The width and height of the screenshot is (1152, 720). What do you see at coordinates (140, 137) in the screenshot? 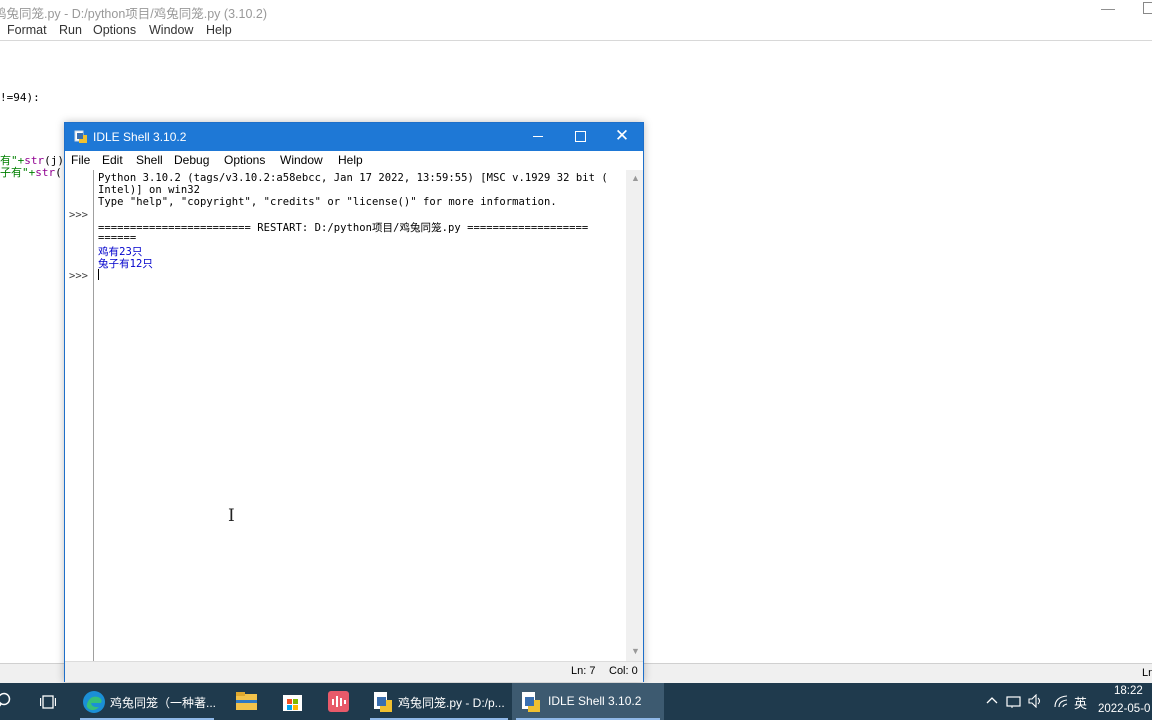
I see `shell-title: IDLE Shell 3.10.2` at bounding box center [140, 137].